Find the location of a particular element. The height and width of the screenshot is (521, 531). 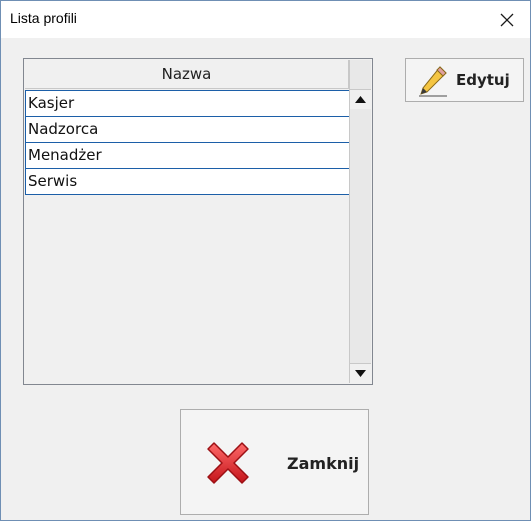

close-icon is located at coordinates (507, 20).